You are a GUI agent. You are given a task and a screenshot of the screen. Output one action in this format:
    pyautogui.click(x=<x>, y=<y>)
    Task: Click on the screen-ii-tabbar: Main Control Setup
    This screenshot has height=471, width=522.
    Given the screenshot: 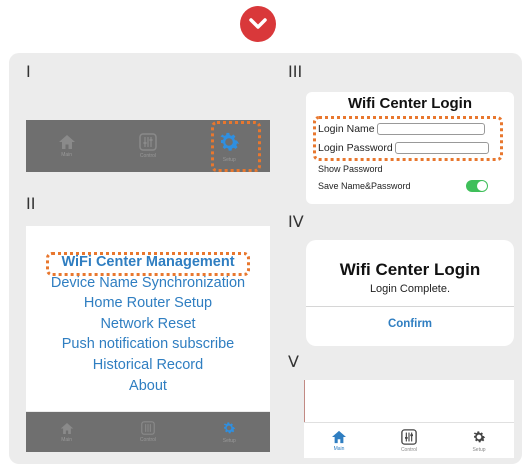 What is the action you would take?
    pyautogui.click(x=148, y=432)
    